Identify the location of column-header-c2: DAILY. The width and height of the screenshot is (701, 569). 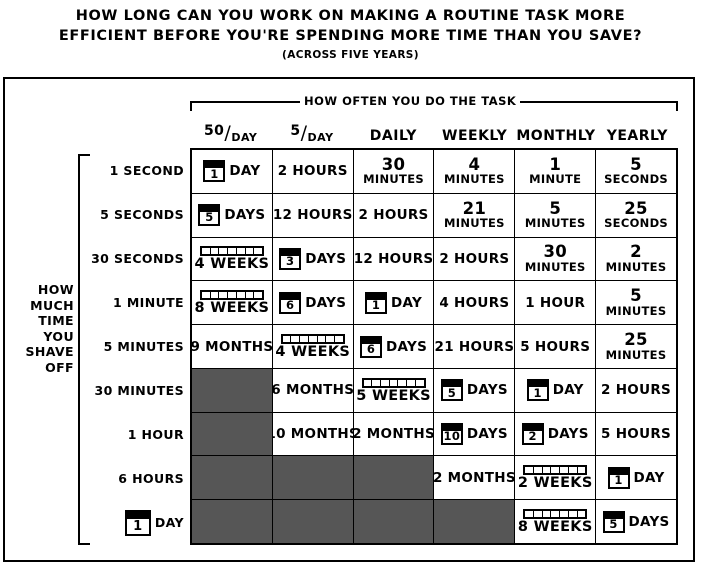
(393, 132).